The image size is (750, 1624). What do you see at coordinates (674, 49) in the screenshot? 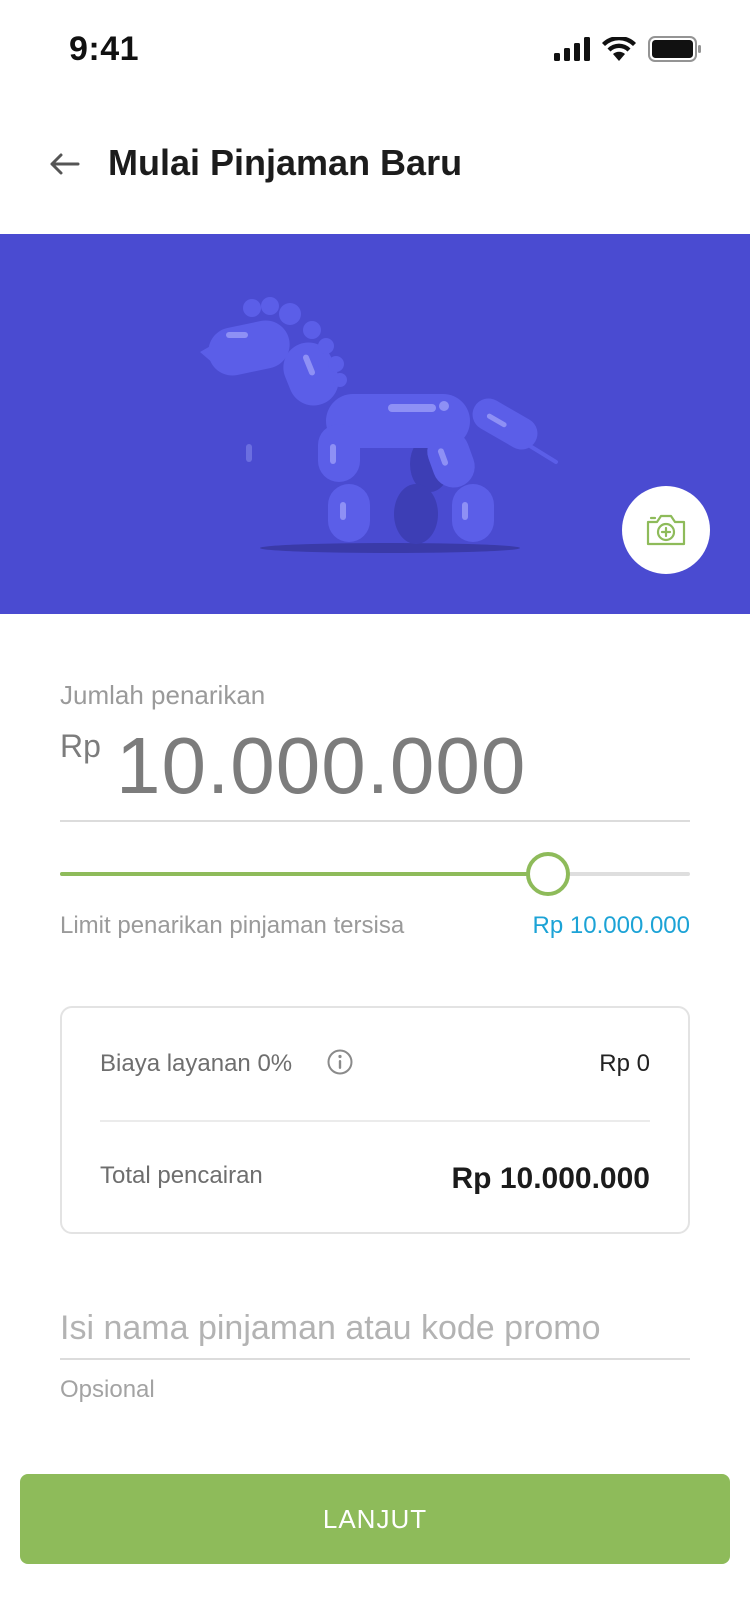
I see `battery-icon` at bounding box center [674, 49].